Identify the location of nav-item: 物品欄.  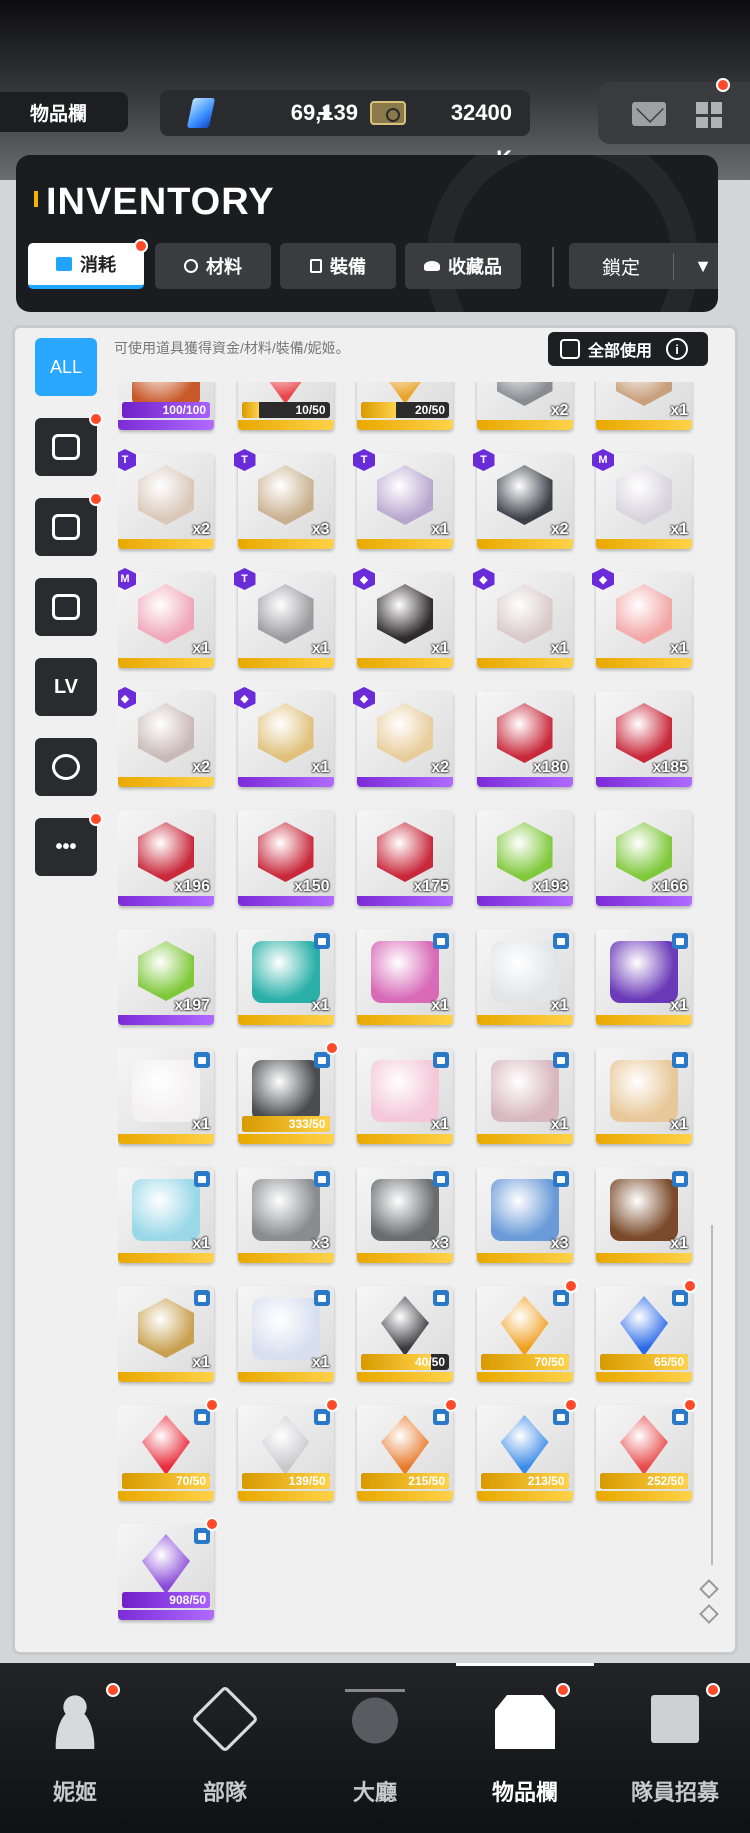
(525, 1748).